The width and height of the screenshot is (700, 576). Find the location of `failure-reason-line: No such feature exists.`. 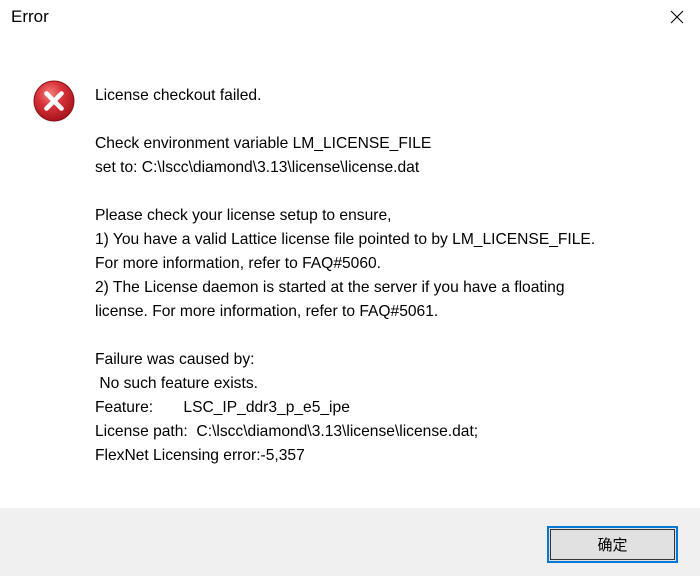

failure-reason-line: No such feature exists. is located at coordinates (176, 383).